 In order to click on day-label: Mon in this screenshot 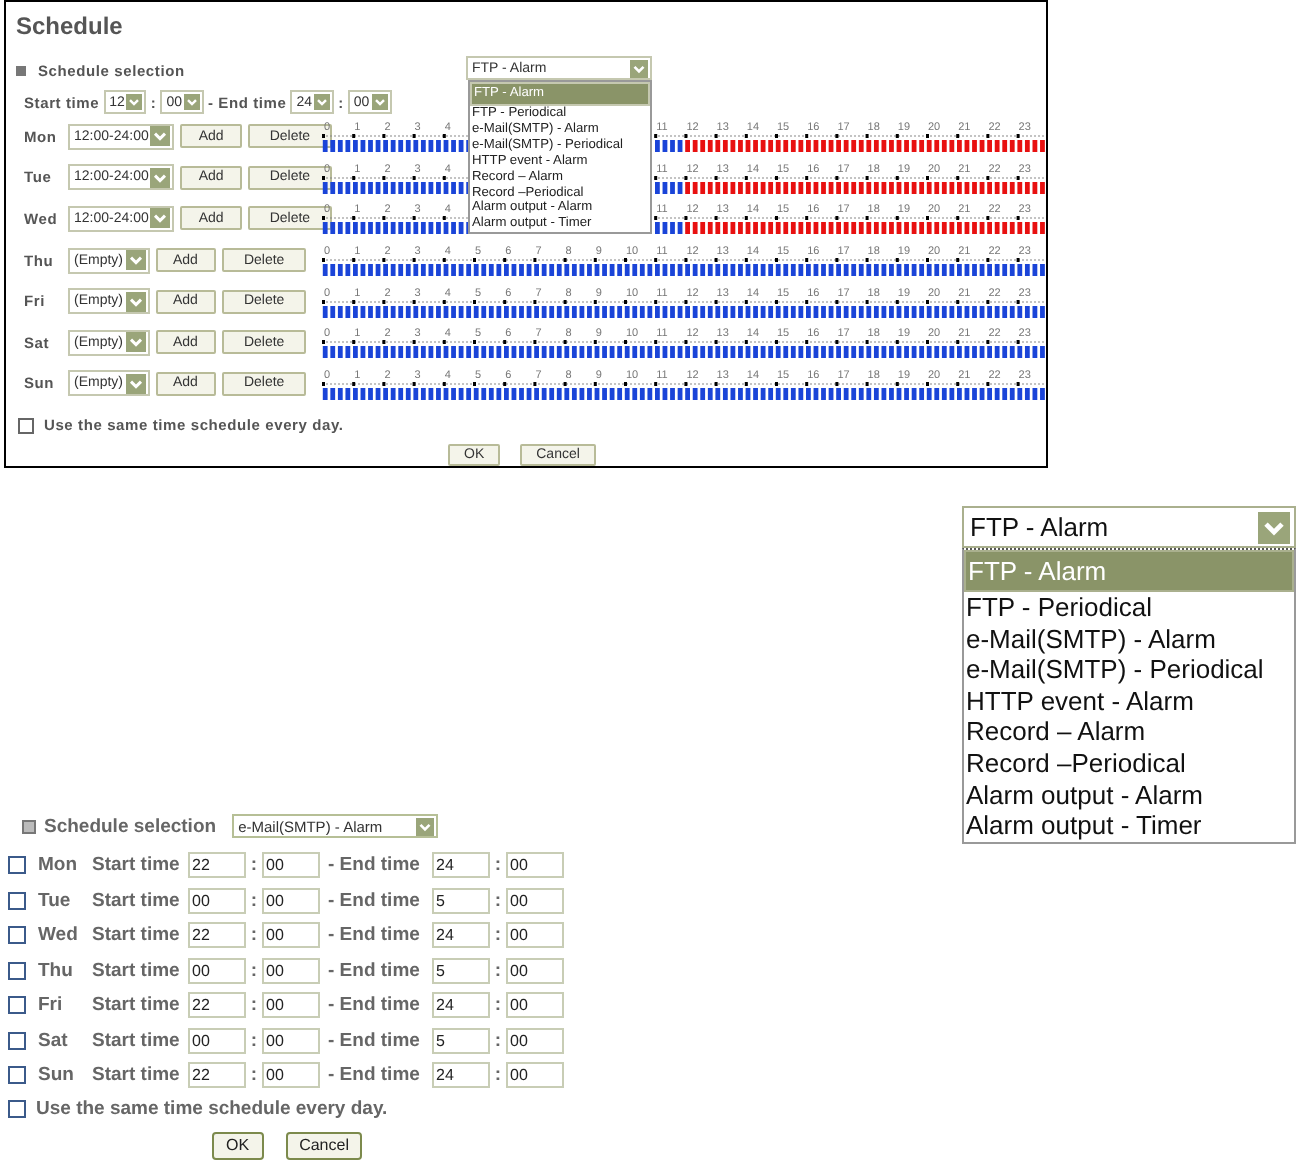, I will do `click(59, 865)`.